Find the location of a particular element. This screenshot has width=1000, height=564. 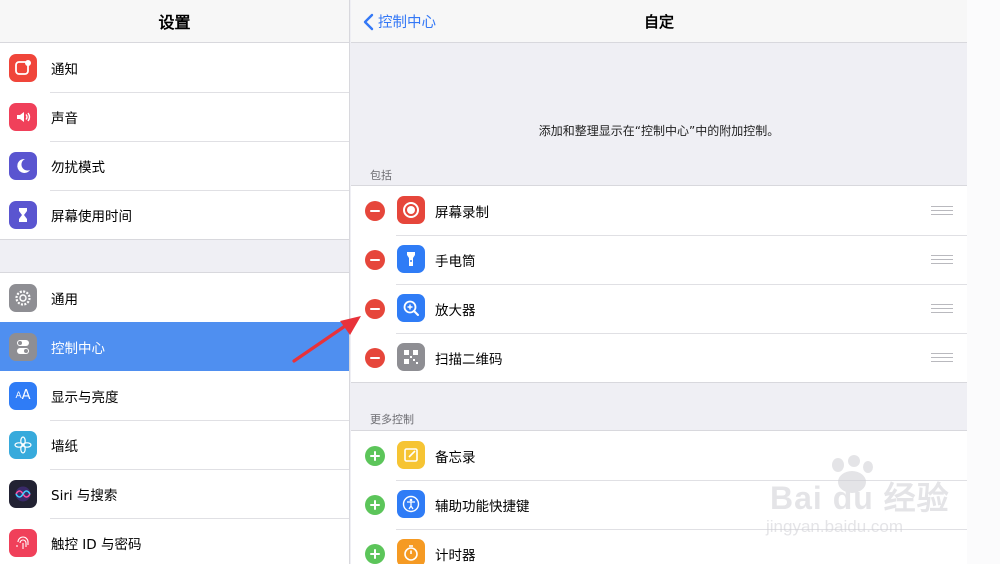

sidebar-item-notifications: 通知 is located at coordinates (174, 67).